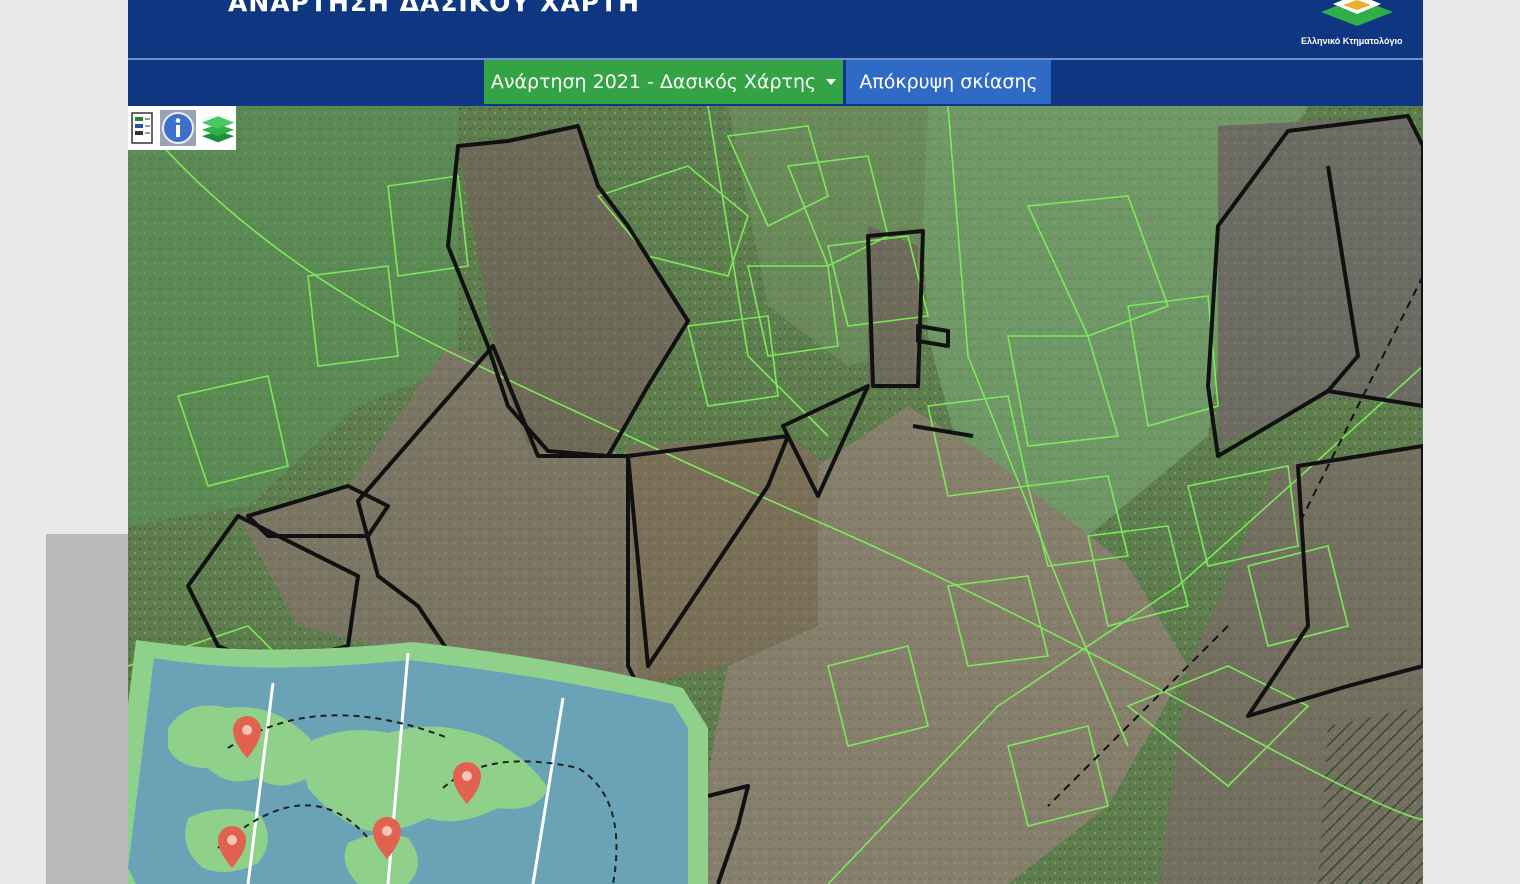  Describe the element at coordinates (1357, 13) in the screenshot. I see `logo-icon` at that location.